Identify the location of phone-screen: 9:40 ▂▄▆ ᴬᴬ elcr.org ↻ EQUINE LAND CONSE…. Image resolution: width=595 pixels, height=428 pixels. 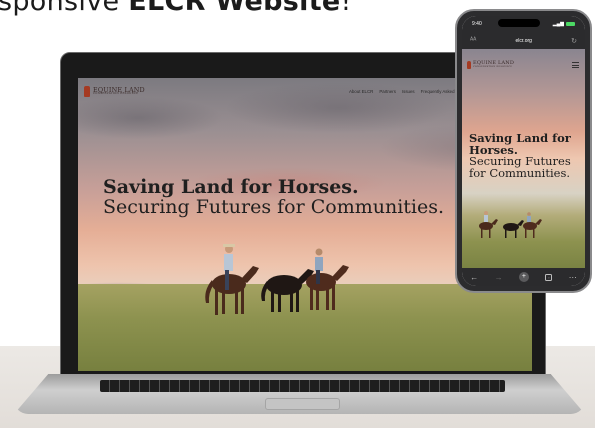
(523, 151).